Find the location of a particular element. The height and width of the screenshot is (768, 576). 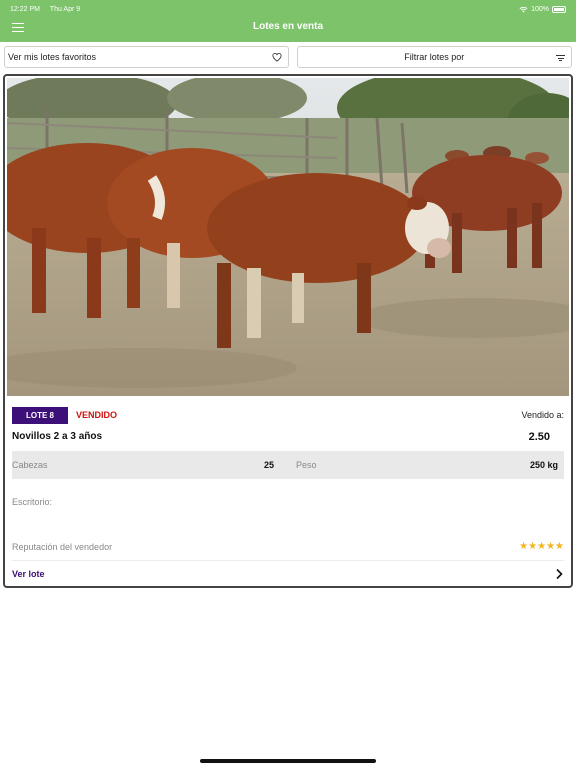

office-label: Escritorio: is located at coordinates (32, 502).